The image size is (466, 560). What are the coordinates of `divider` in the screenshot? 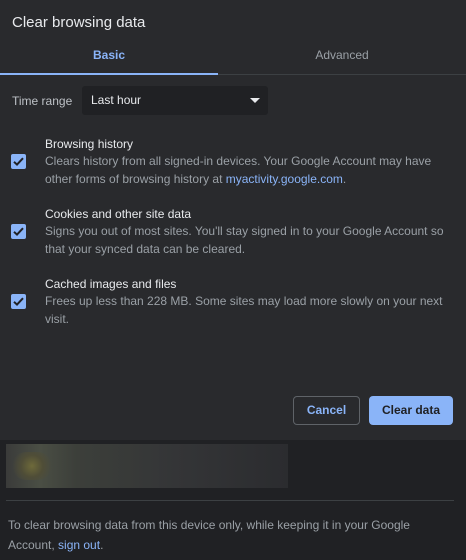 It's located at (230, 500).